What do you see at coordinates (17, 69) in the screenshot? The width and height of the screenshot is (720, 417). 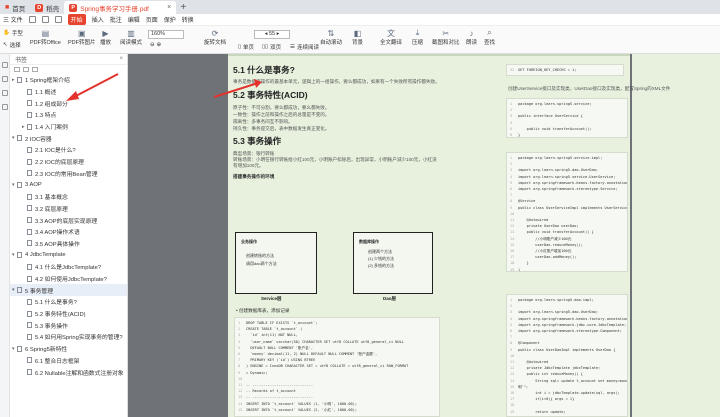 I see `bookmark-add-icon` at bounding box center [17, 69].